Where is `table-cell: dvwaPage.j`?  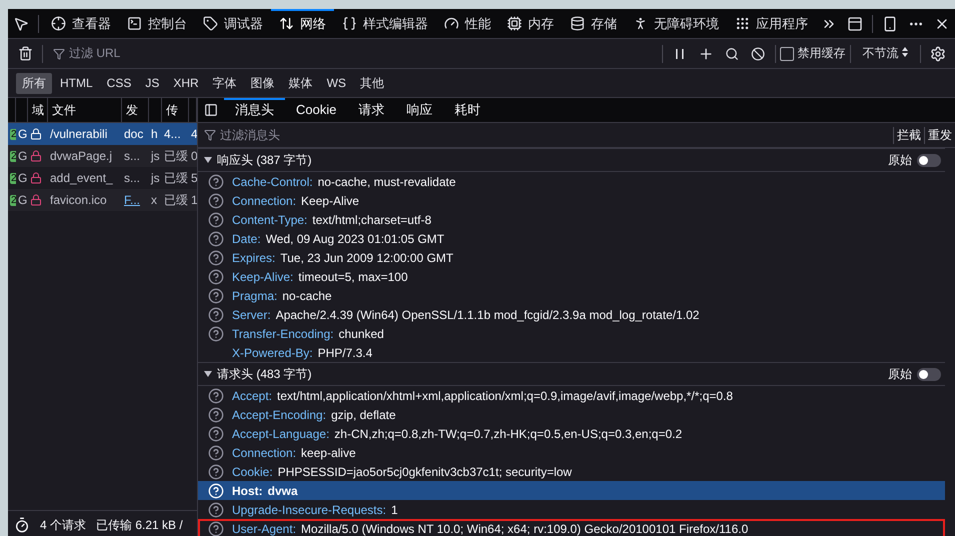 table-cell: dvwaPage.j is located at coordinates (85, 156).